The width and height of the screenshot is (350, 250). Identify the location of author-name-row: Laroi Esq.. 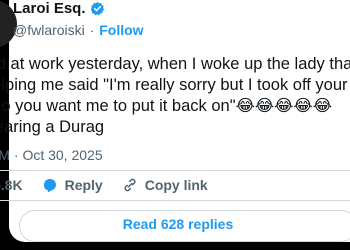
(59, 8).